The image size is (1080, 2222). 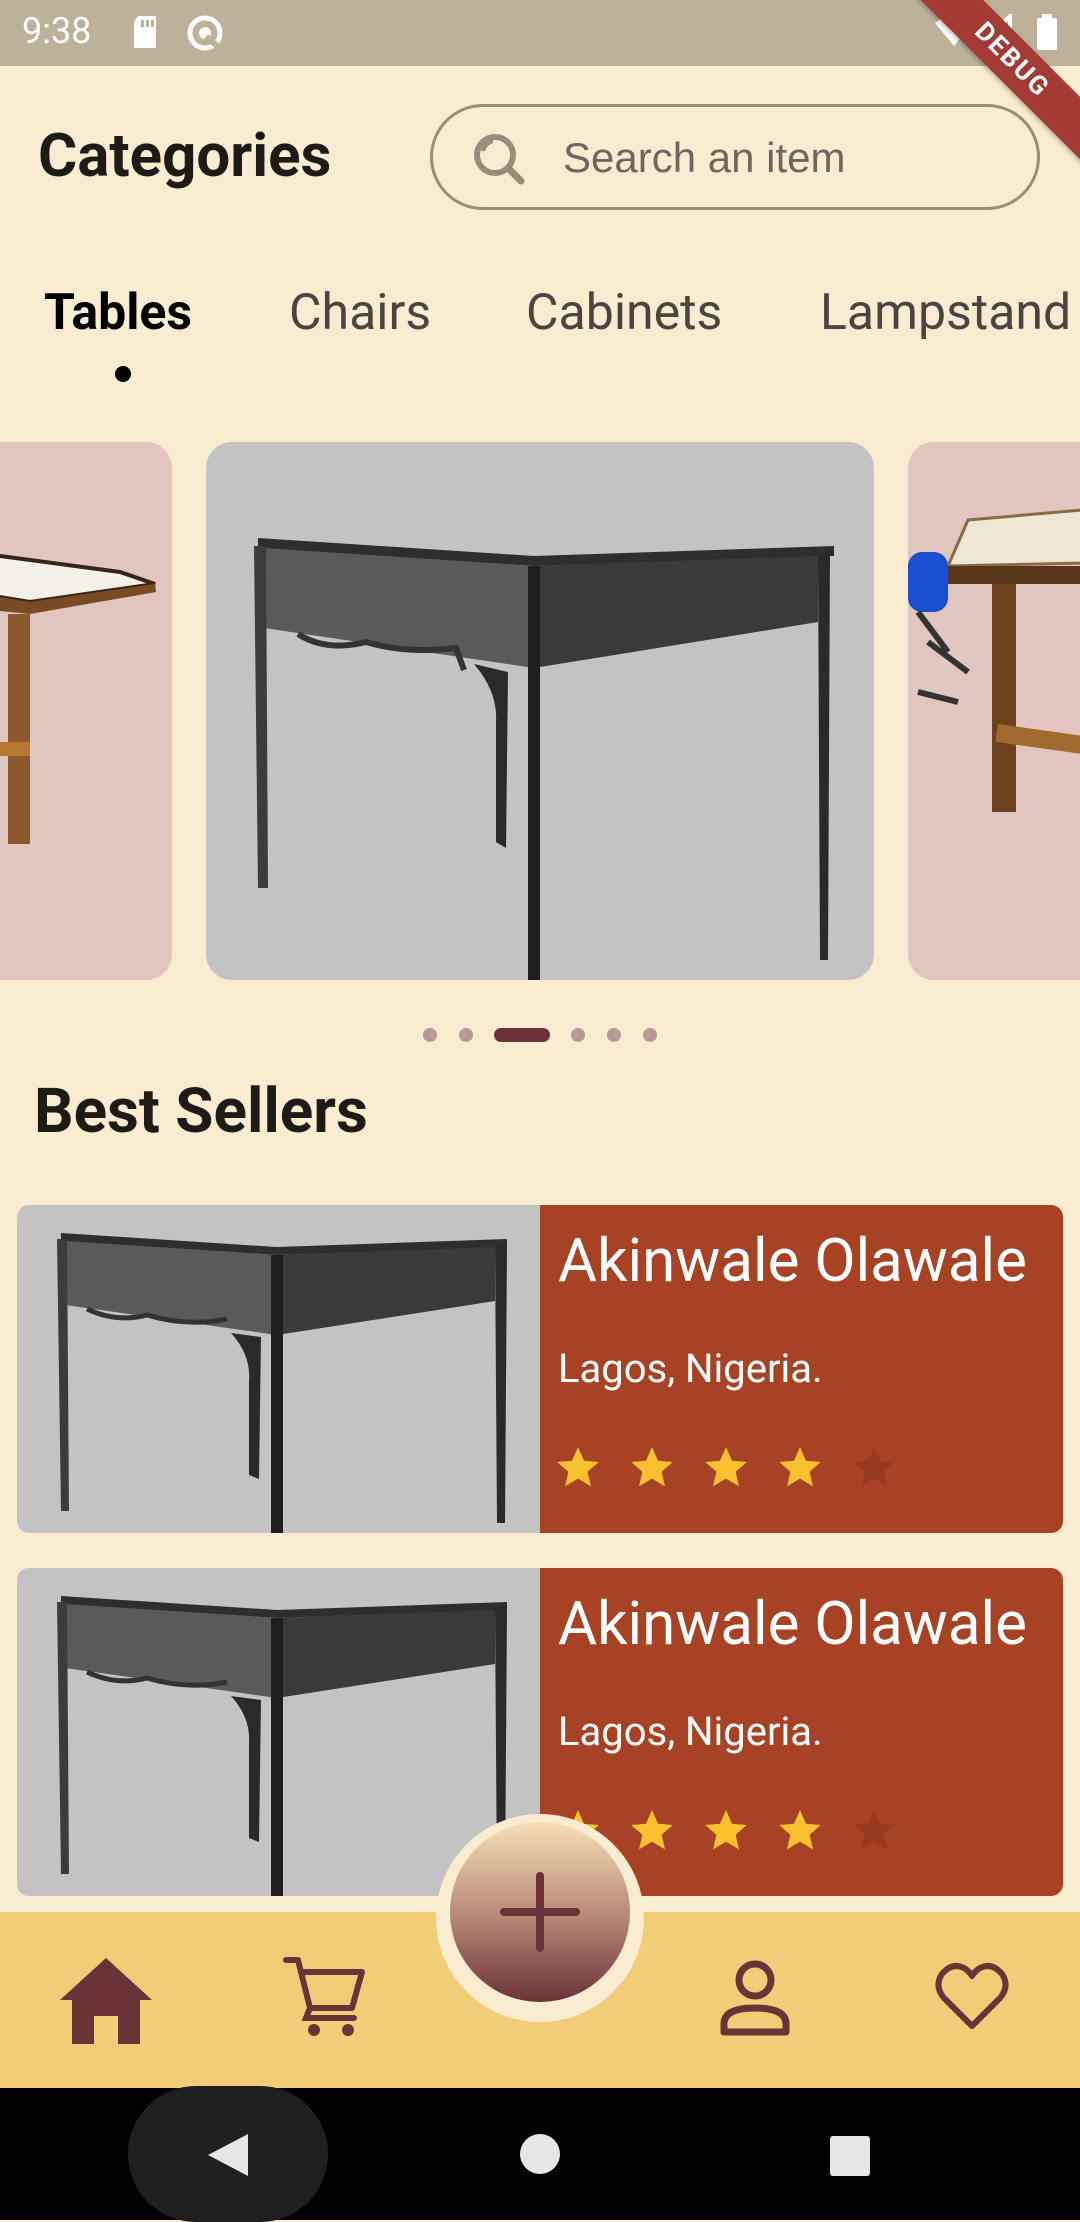 I want to click on sd-card-icon, so click(x=145, y=32).